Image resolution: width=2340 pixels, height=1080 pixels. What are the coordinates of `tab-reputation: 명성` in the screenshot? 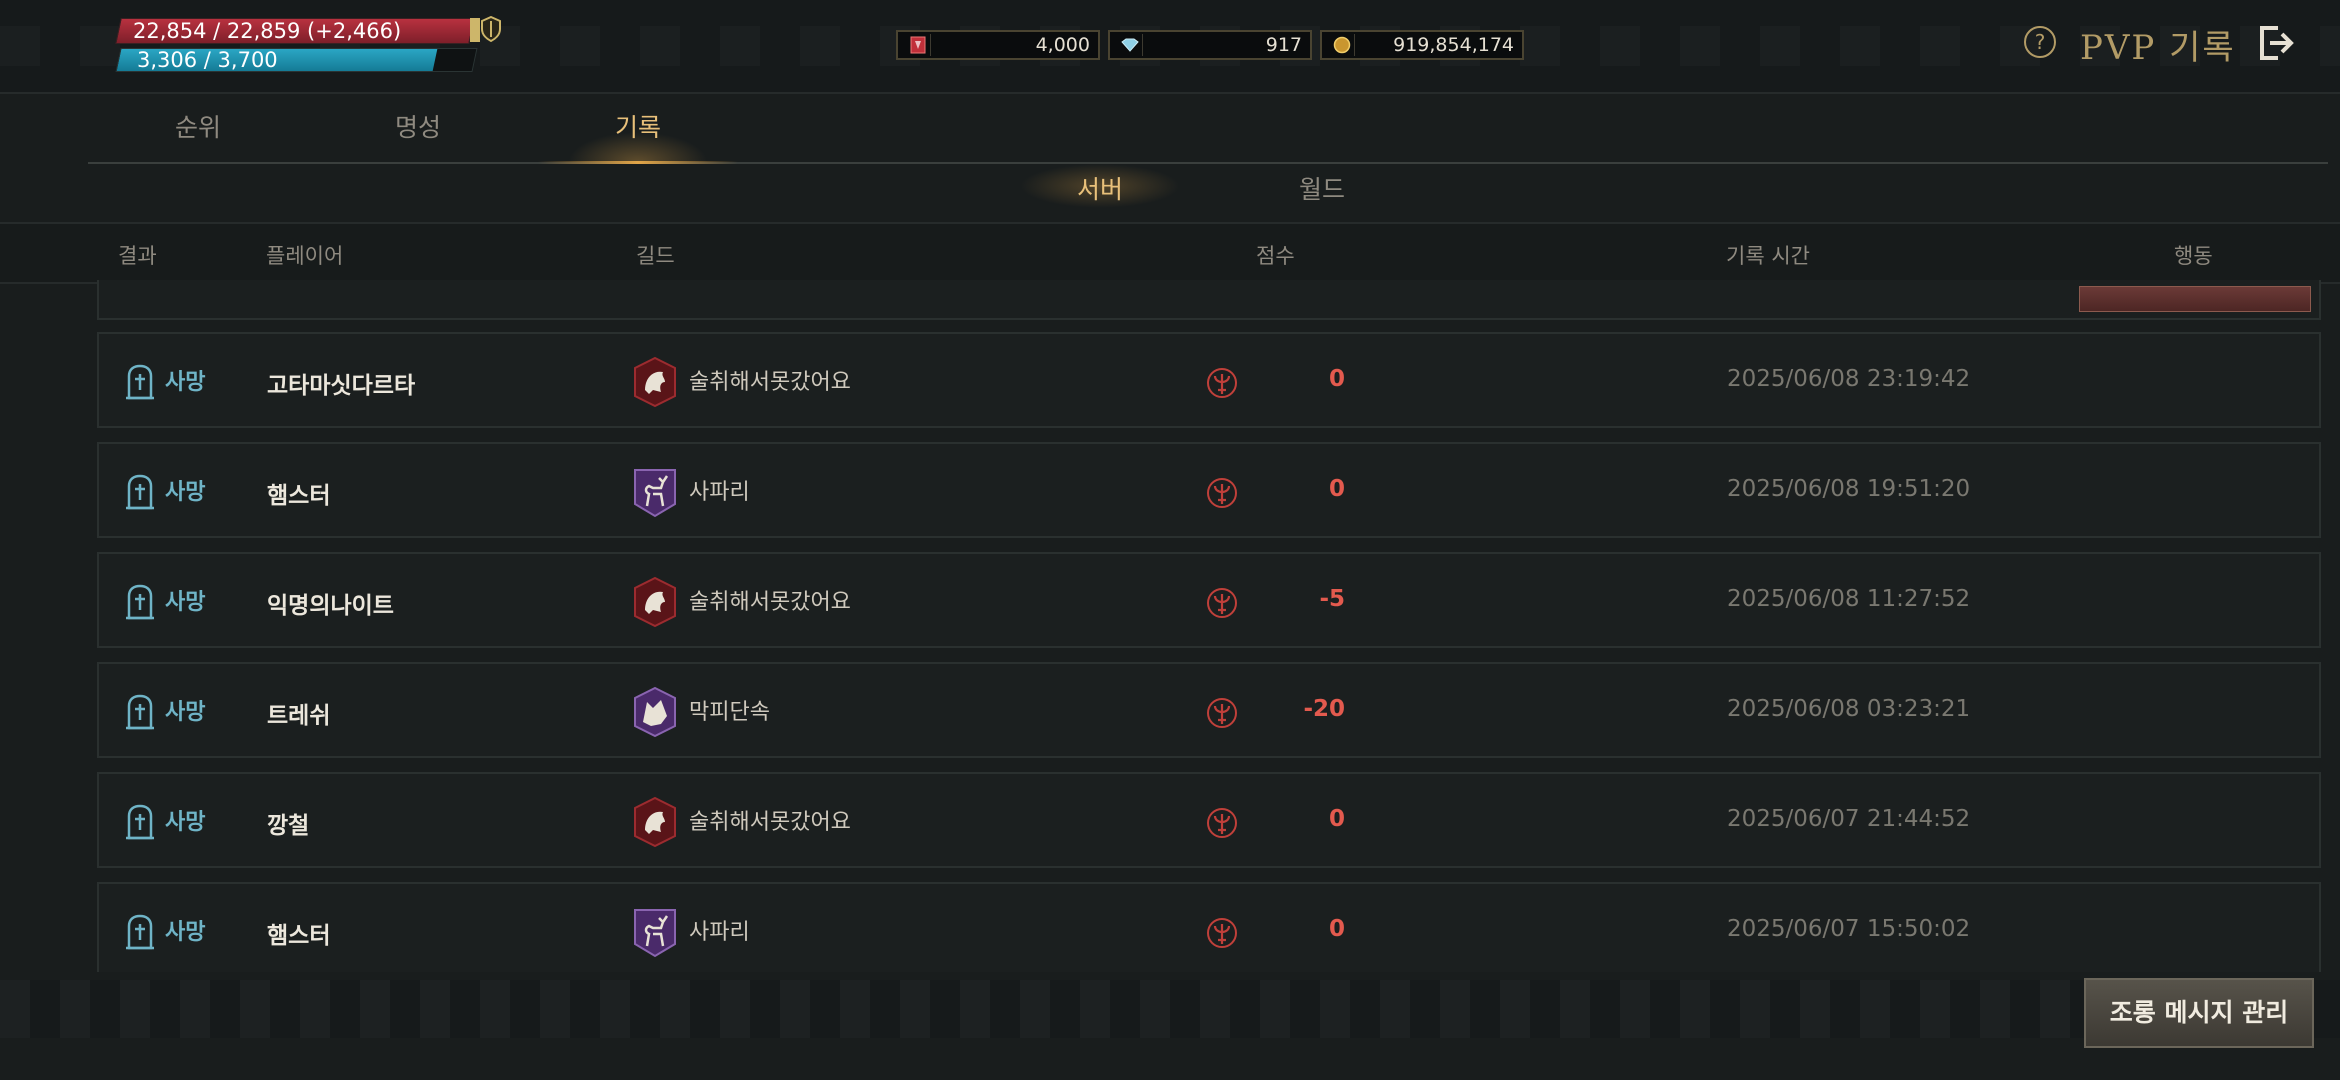 It's located at (418, 131).